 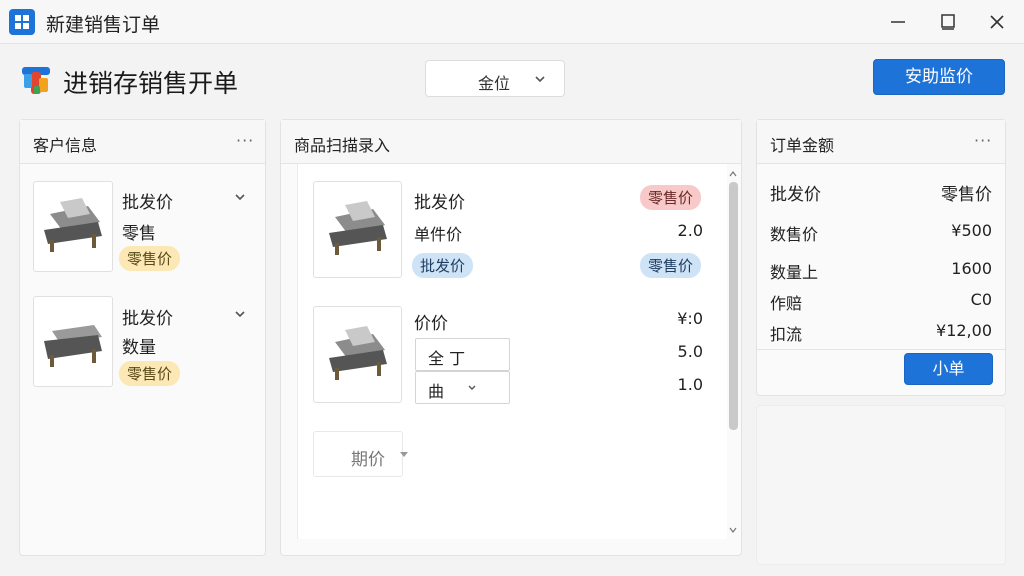 I want to click on title-bar: 新建销售订单, so click(x=512, y=22).